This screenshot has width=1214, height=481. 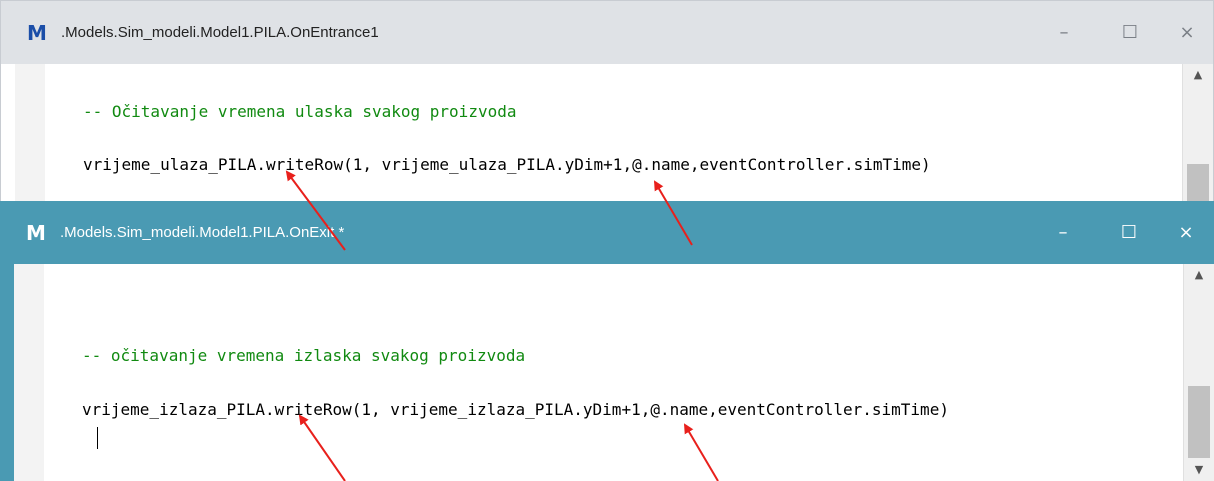 What do you see at coordinates (1198, 372) in the screenshot?
I see `vertical-scrollbar: ▲ ▼` at bounding box center [1198, 372].